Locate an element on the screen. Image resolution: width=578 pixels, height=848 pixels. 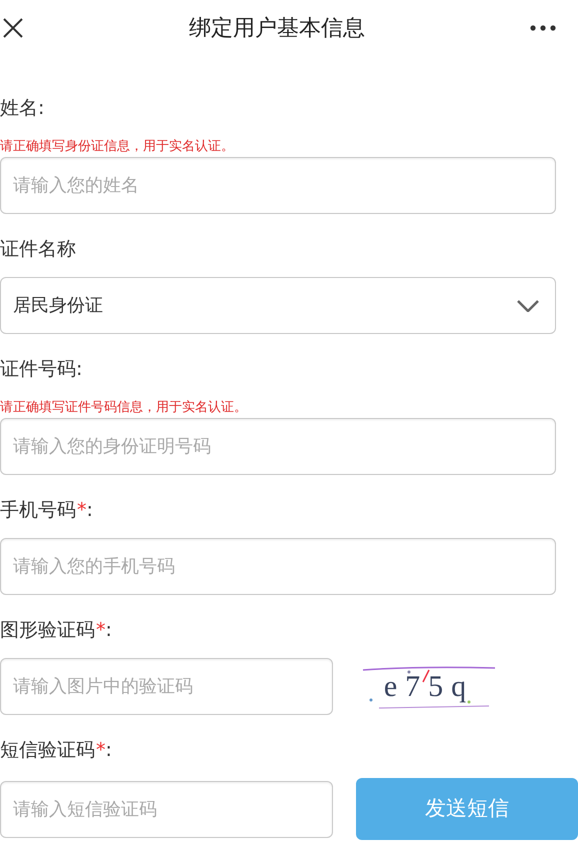
field-label: 手机号码 is located at coordinates (38, 510).